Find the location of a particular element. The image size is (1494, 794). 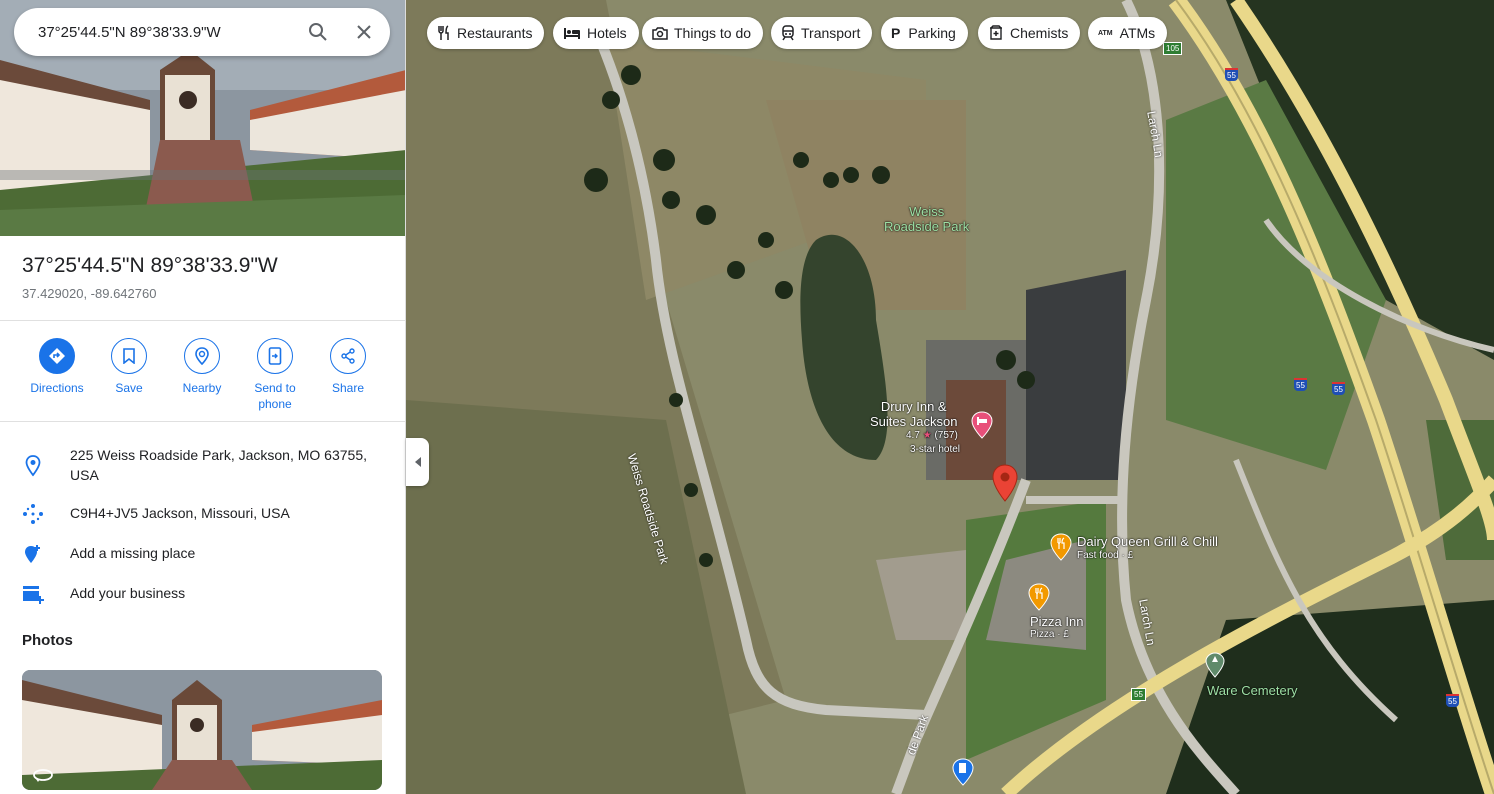

pizza-inn-label: Pizza Inn is located at coordinates (1056, 621).